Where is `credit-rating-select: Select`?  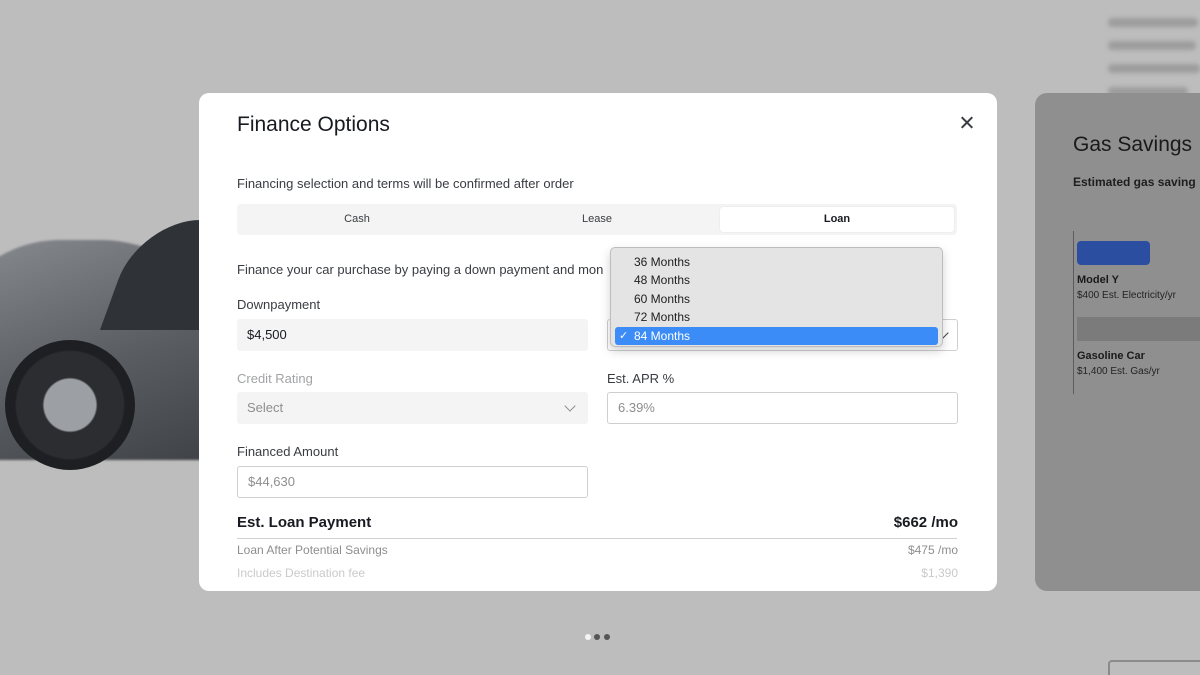 credit-rating-select: Select is located at coordinates (412, 408).